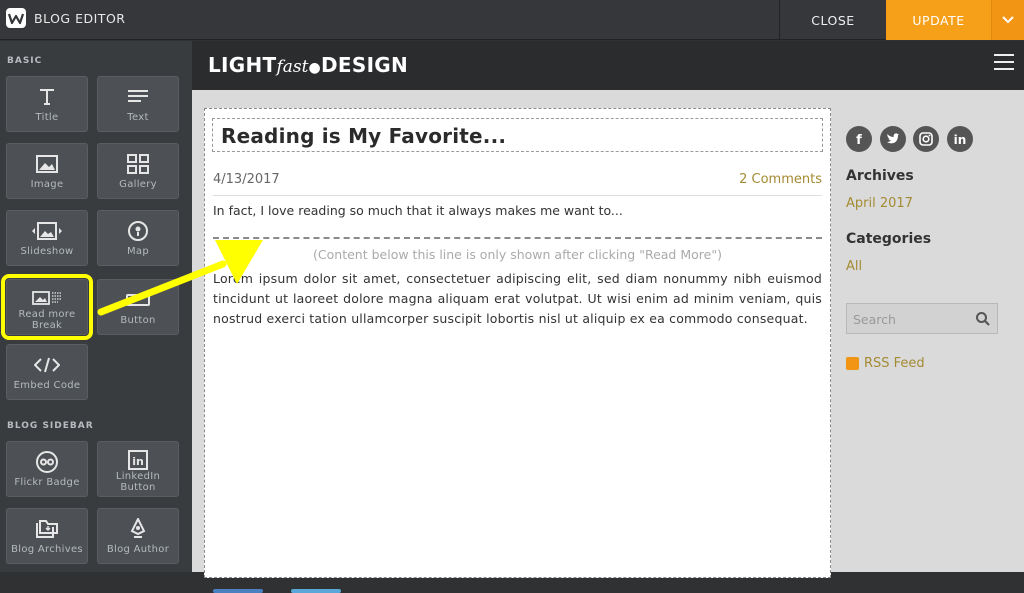  Describe the element at coordinates (893, 139) in the screenshot. I see `twitter-icon` at that location.